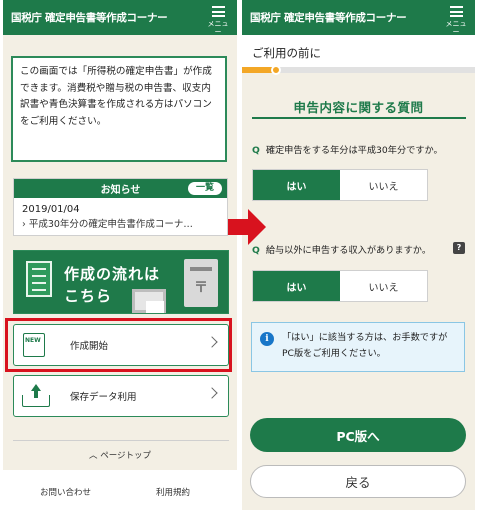 This screenshot has height=510, width=477. Describe the element at coordinates (383, 286) in the screenshot. I see `q2-no-button: いいえ` at that location.